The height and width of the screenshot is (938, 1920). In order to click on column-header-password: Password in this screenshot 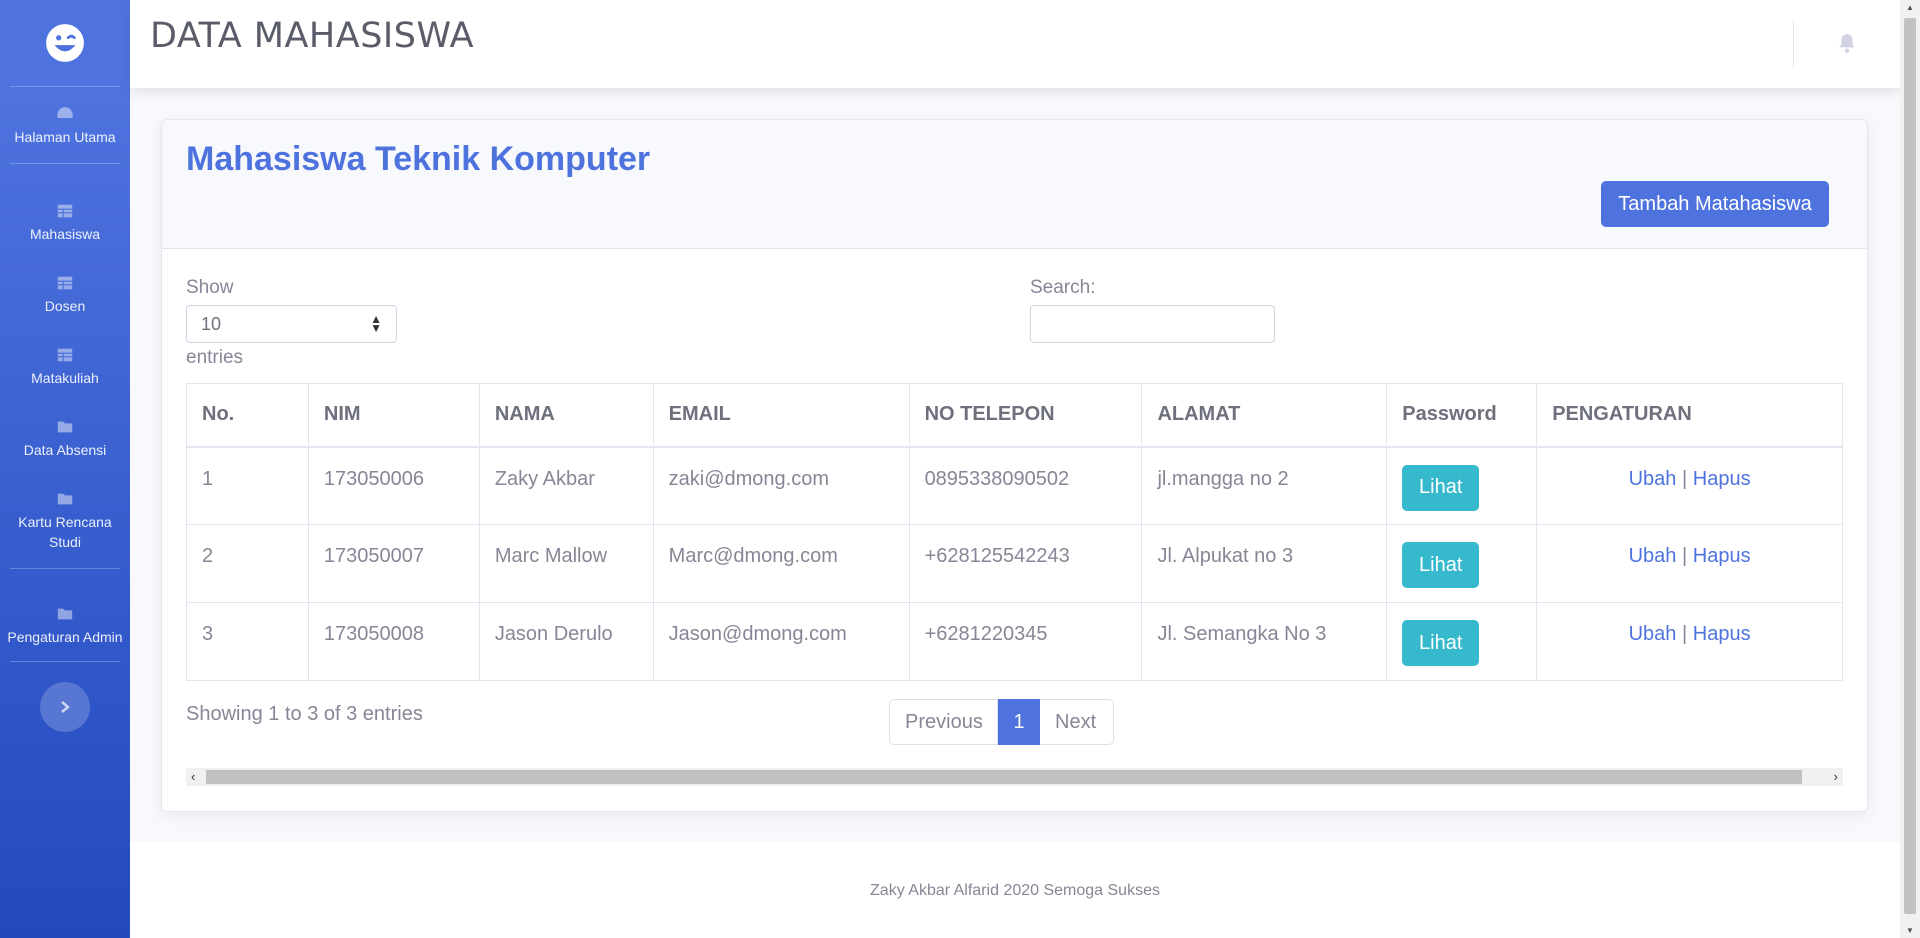, I will do `click(1462, 415)`.